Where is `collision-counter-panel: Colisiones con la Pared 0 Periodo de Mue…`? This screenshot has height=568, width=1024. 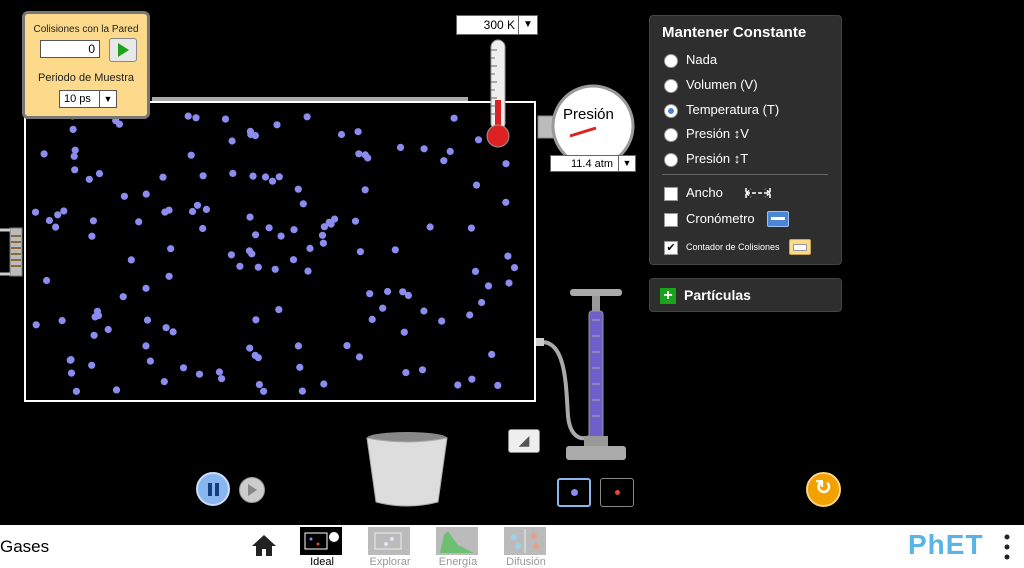 collision-counter-panel: Colisiones con la Pared 0 Periodo de Mue… is located at coordinates (86, 65).